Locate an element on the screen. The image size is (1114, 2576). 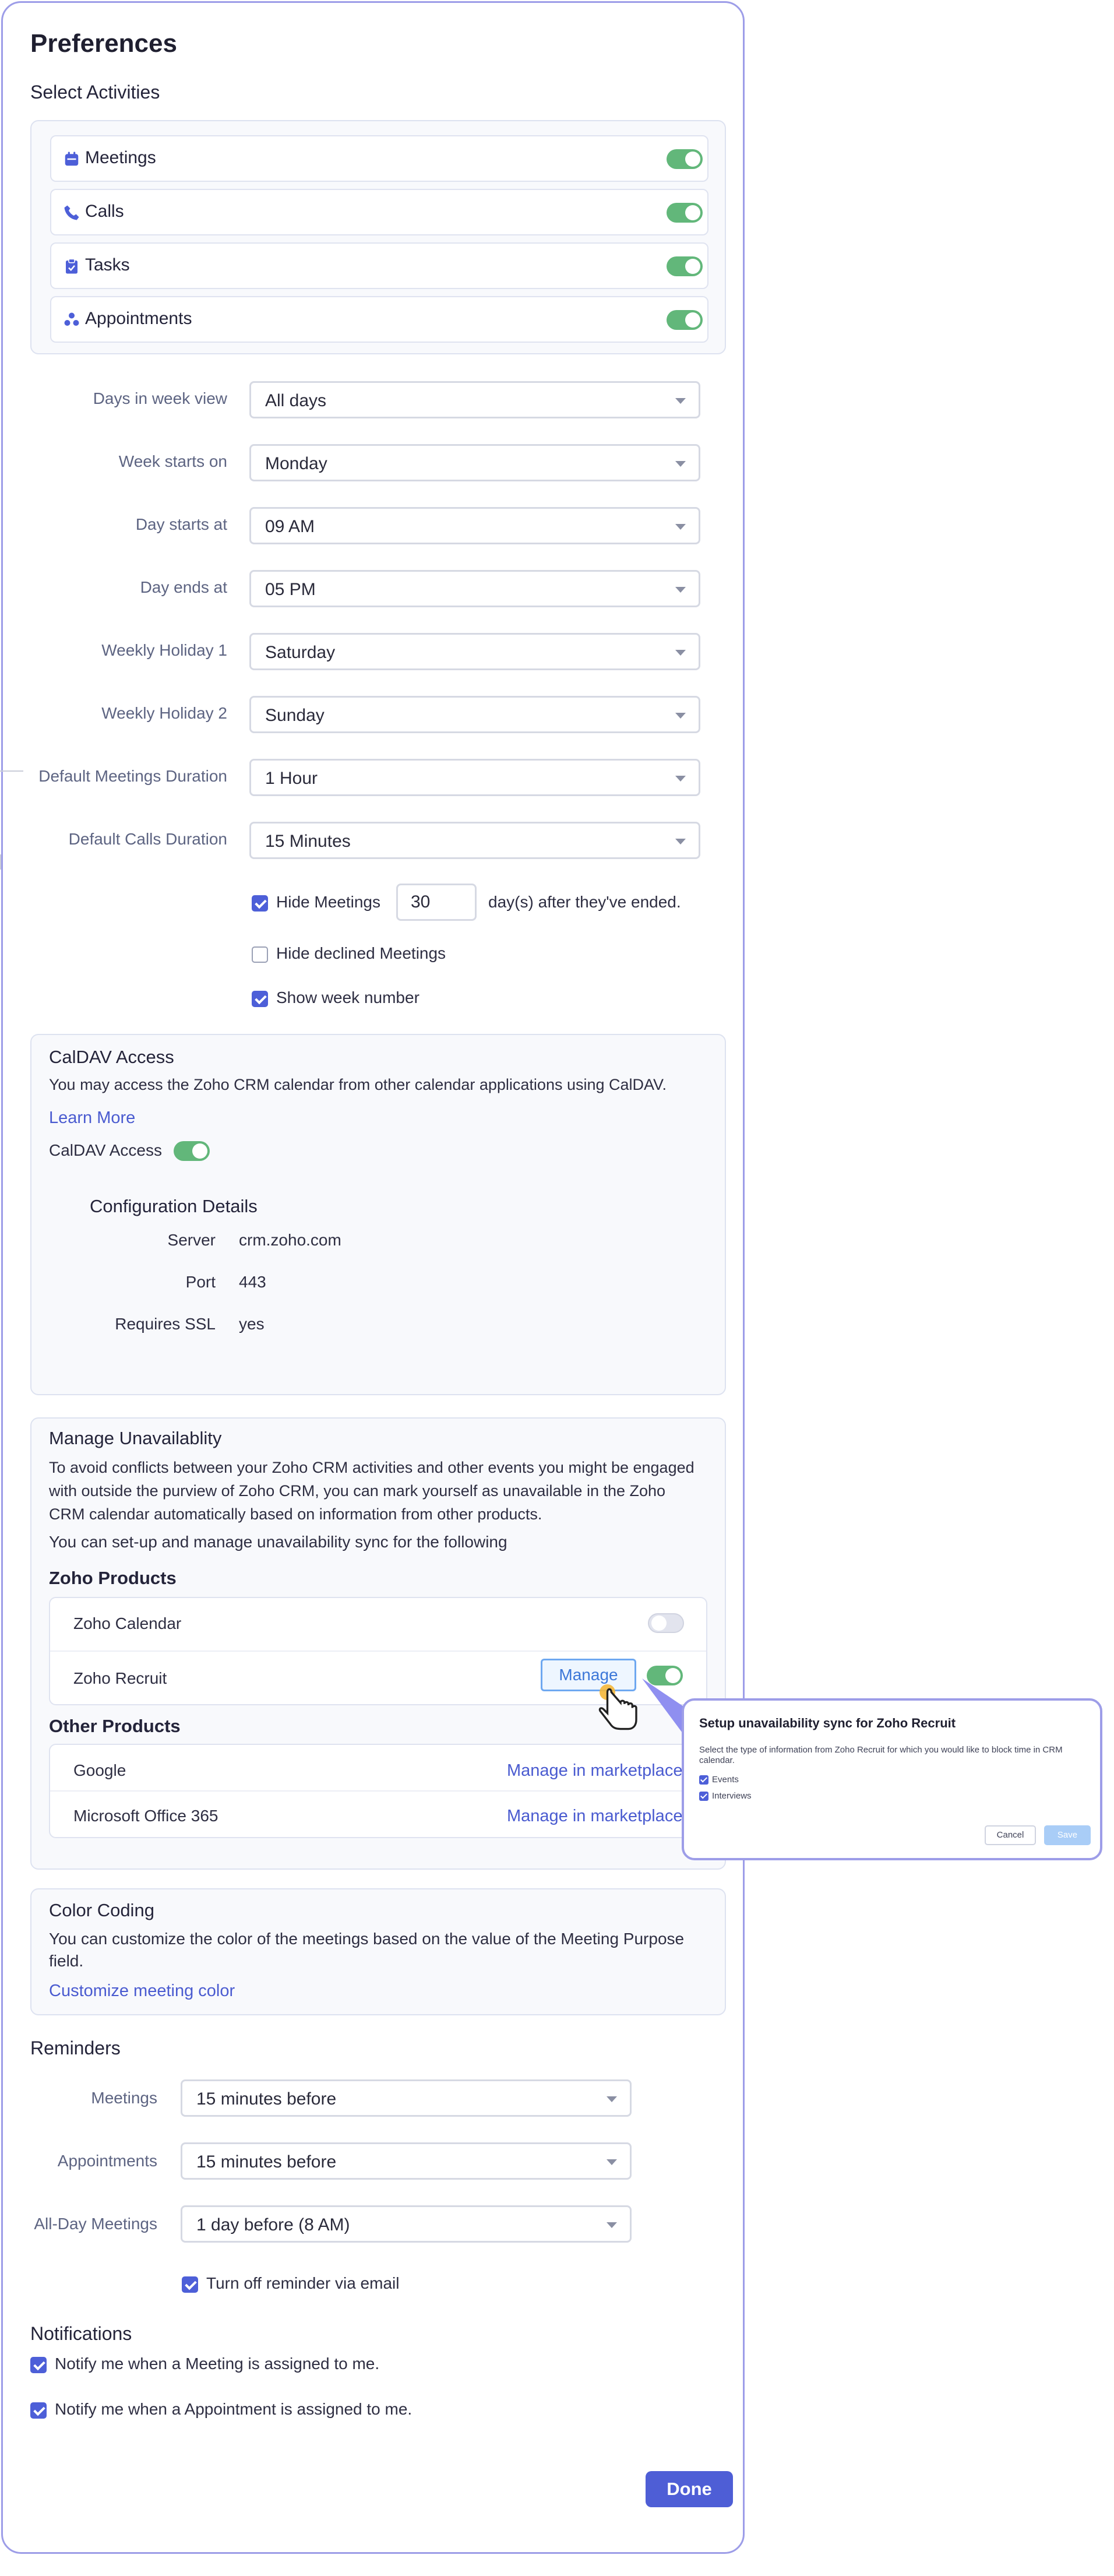
notify-appointment-checkbox is located at coordinates (38, 2411).